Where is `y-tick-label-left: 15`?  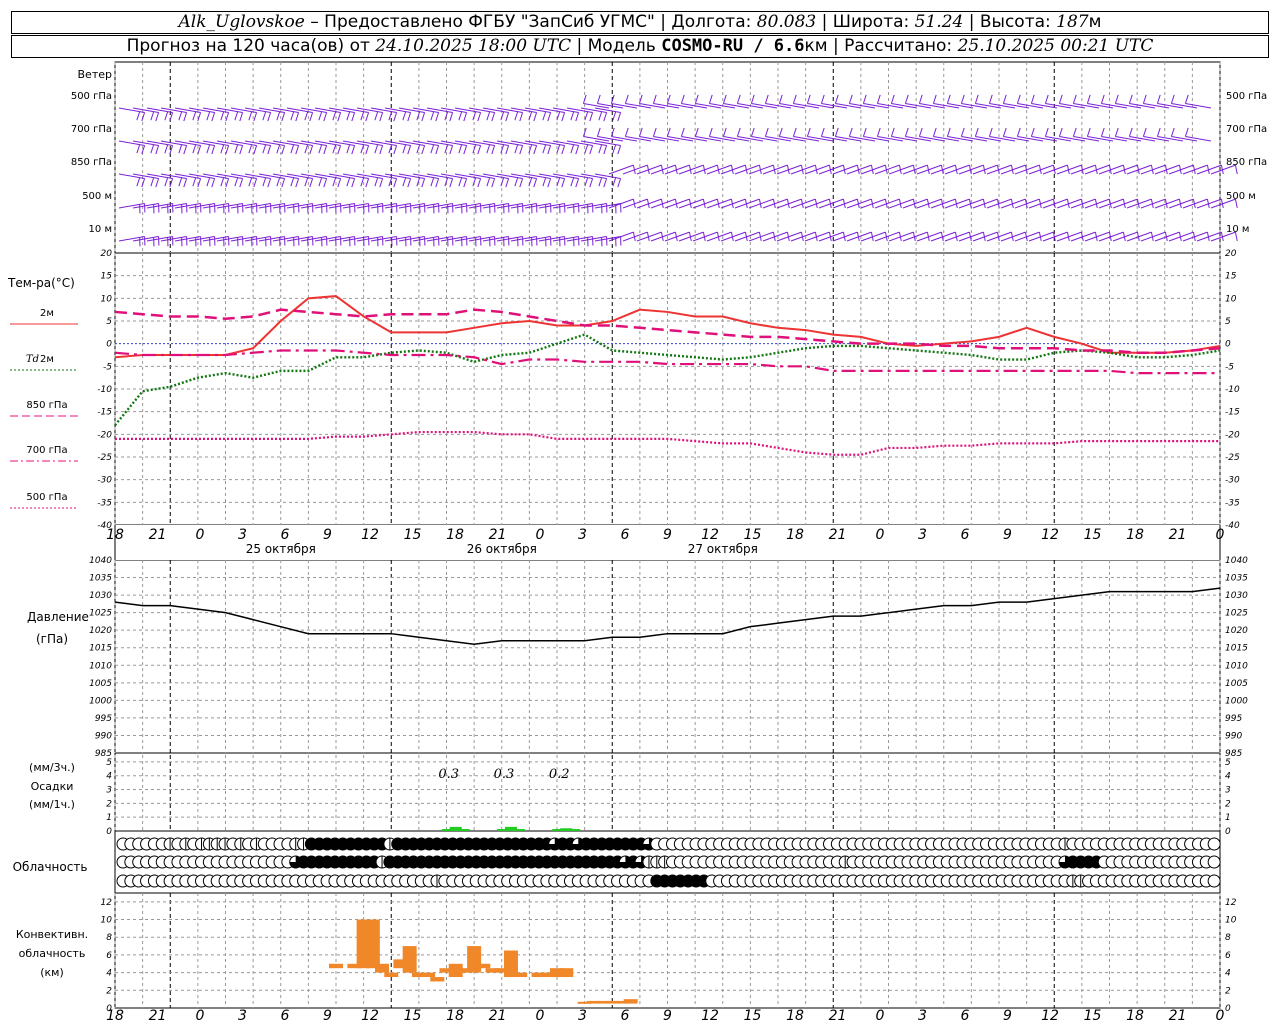 y-tick-label-left: 15 is located at coordinates (107, 277).